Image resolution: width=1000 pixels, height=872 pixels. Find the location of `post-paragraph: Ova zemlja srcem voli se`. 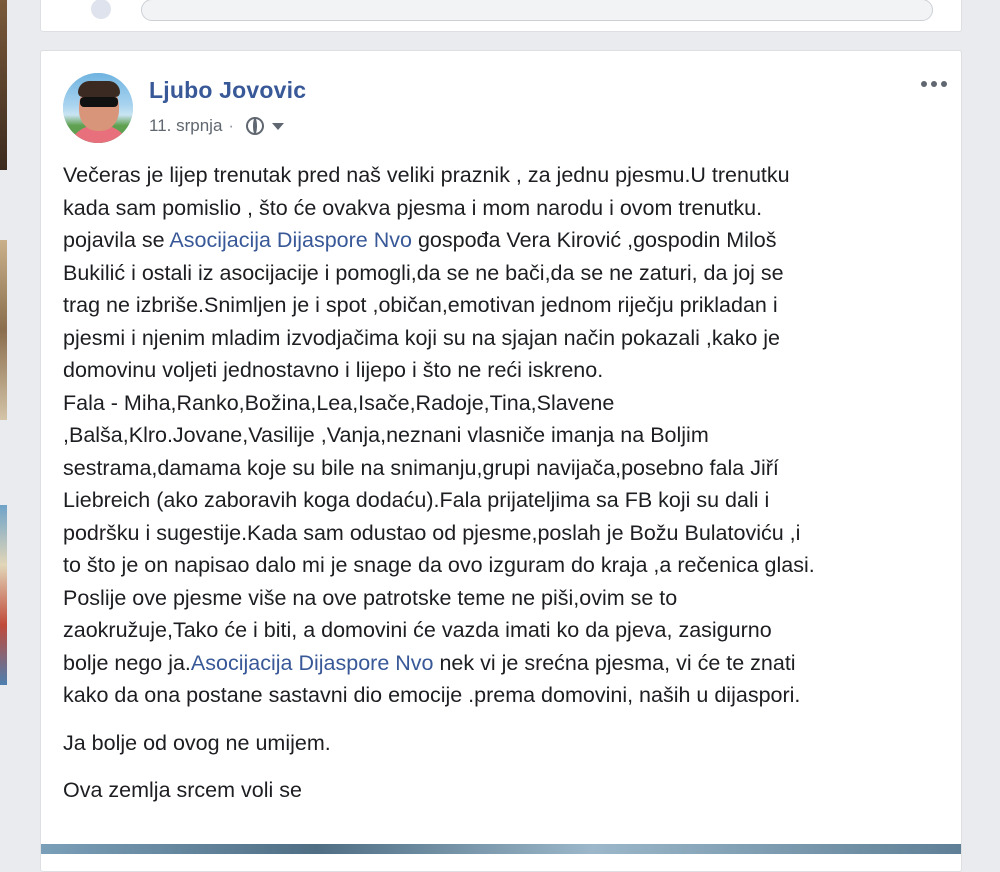

post-paragraph: Ova zemlja srcem voli se is located at coordinates (503, 790).